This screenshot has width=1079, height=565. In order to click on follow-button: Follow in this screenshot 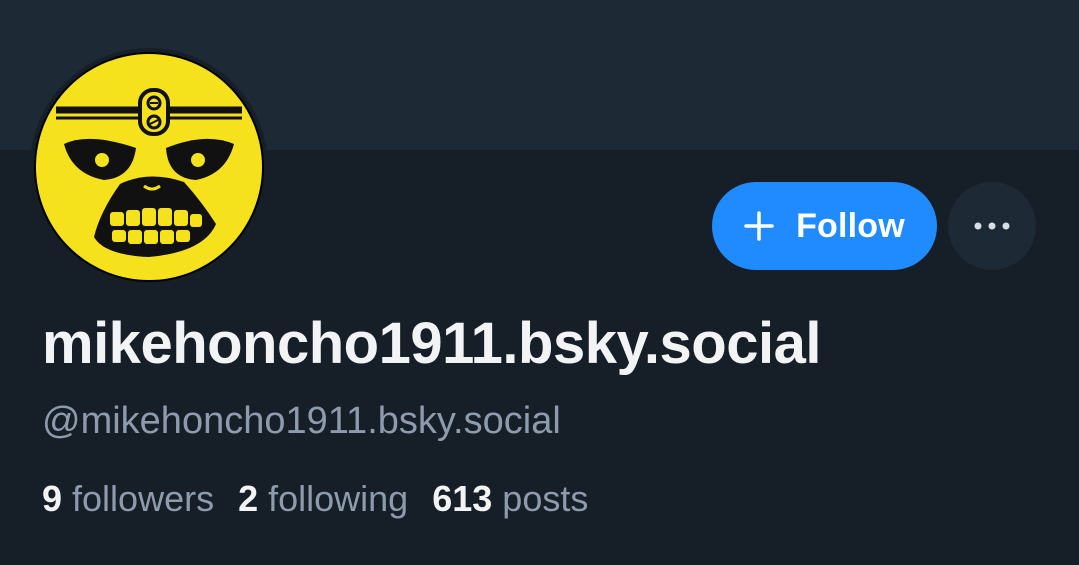, I will do `click(824, 226)`.